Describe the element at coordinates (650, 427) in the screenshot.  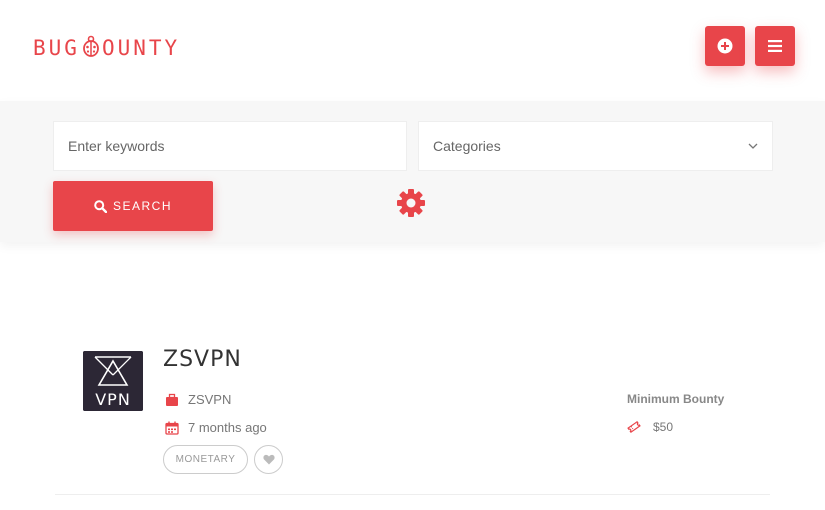
I see `minimum-bounty: $50` at that location.